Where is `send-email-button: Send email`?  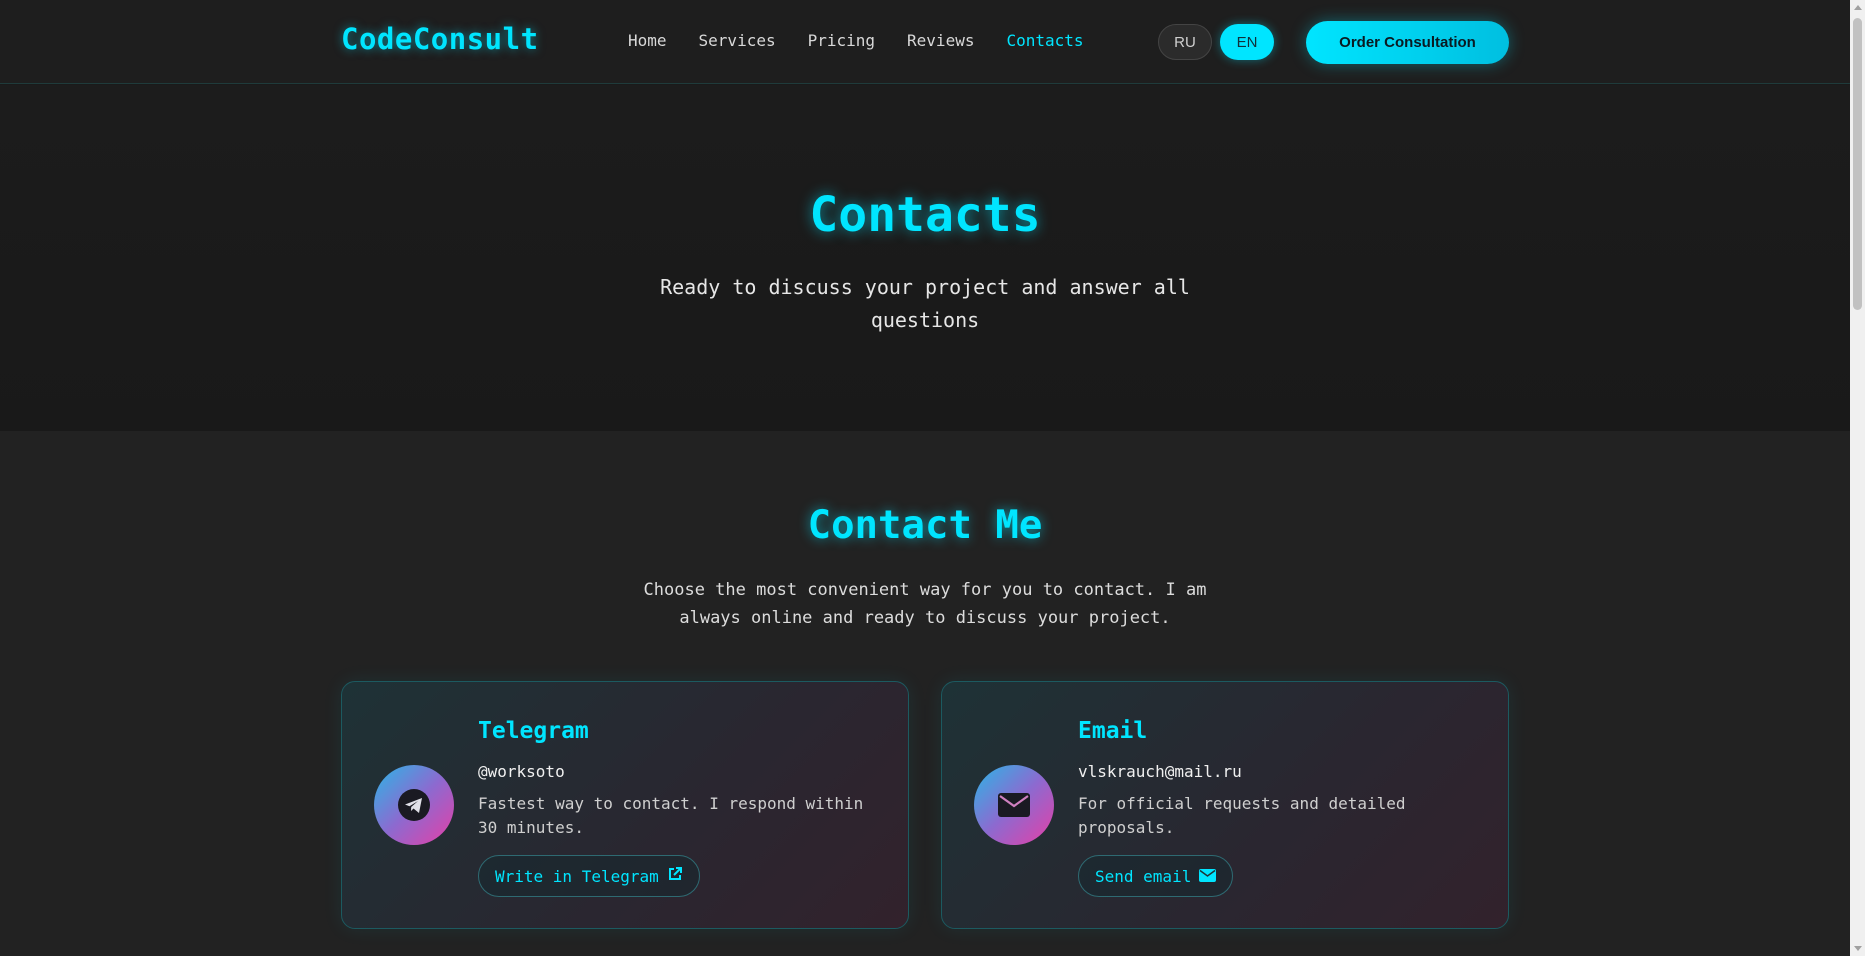
send-email-button: Send email is located at coordinates (1156, 876).